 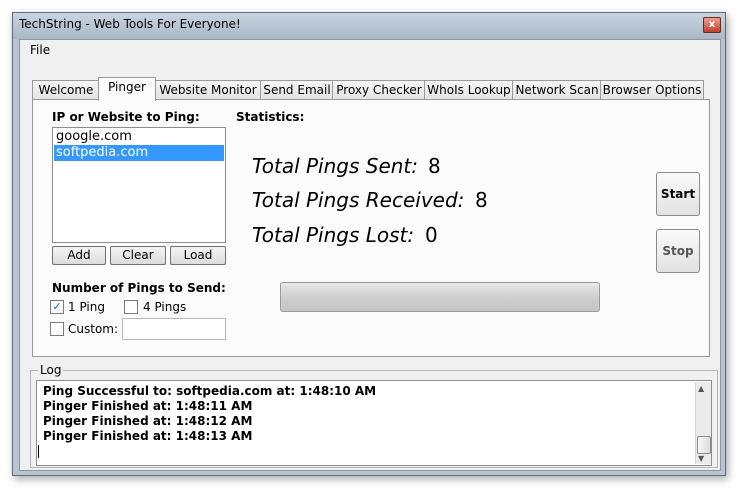 I want to click on one-ping-checkbox: ✓, so click(x=57, y=307).